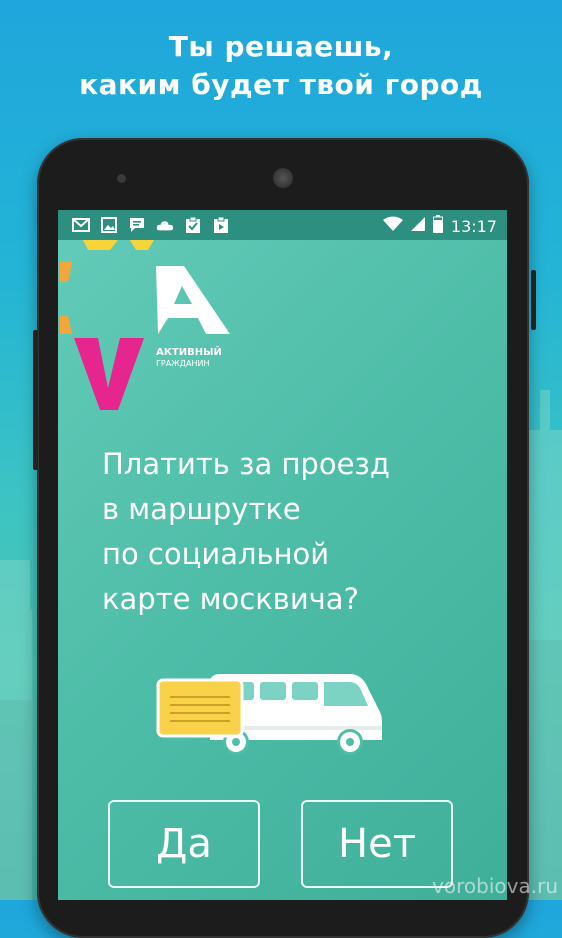 This screenshot has width=562, height=938. I want to click on question-line: в маршрутке, so click(201, 509).